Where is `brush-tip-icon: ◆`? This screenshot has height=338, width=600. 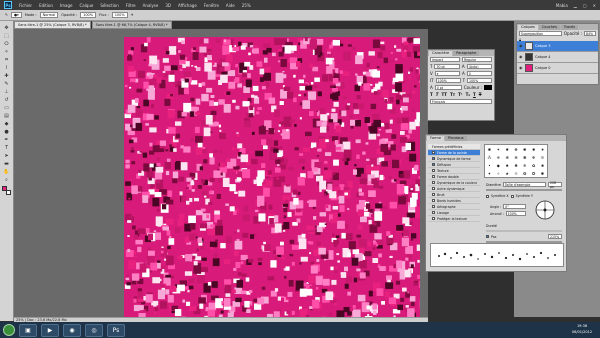
brush-tip-icon: ◆ is located at coordinates (498, 165).